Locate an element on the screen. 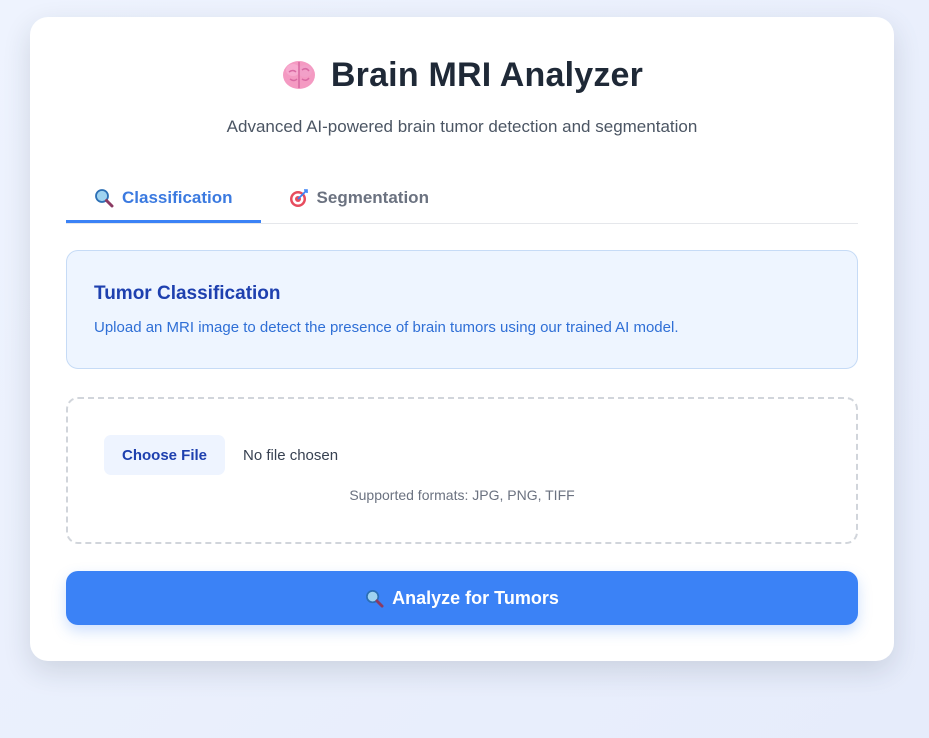 This screenshot has height=738, width=929. file-input-row: Choose File No file chosen is located at coordinates (221, 455).